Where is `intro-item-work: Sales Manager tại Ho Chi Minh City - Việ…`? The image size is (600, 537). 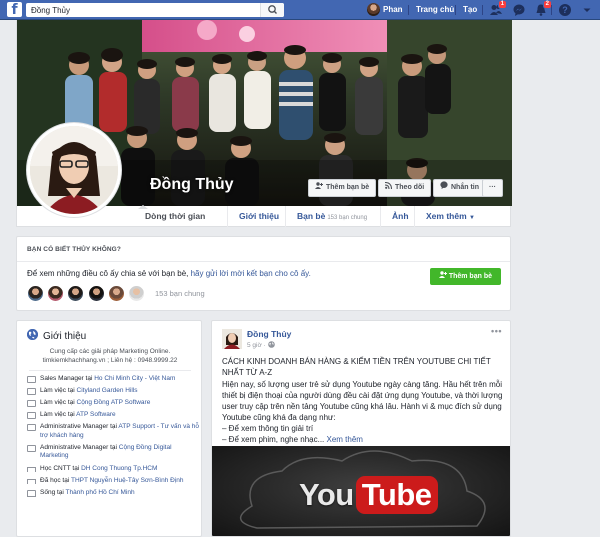
intro-item-work: Sales Manager tại Ho Chi Minh City - Việ… is located at coordinates (113, 379).